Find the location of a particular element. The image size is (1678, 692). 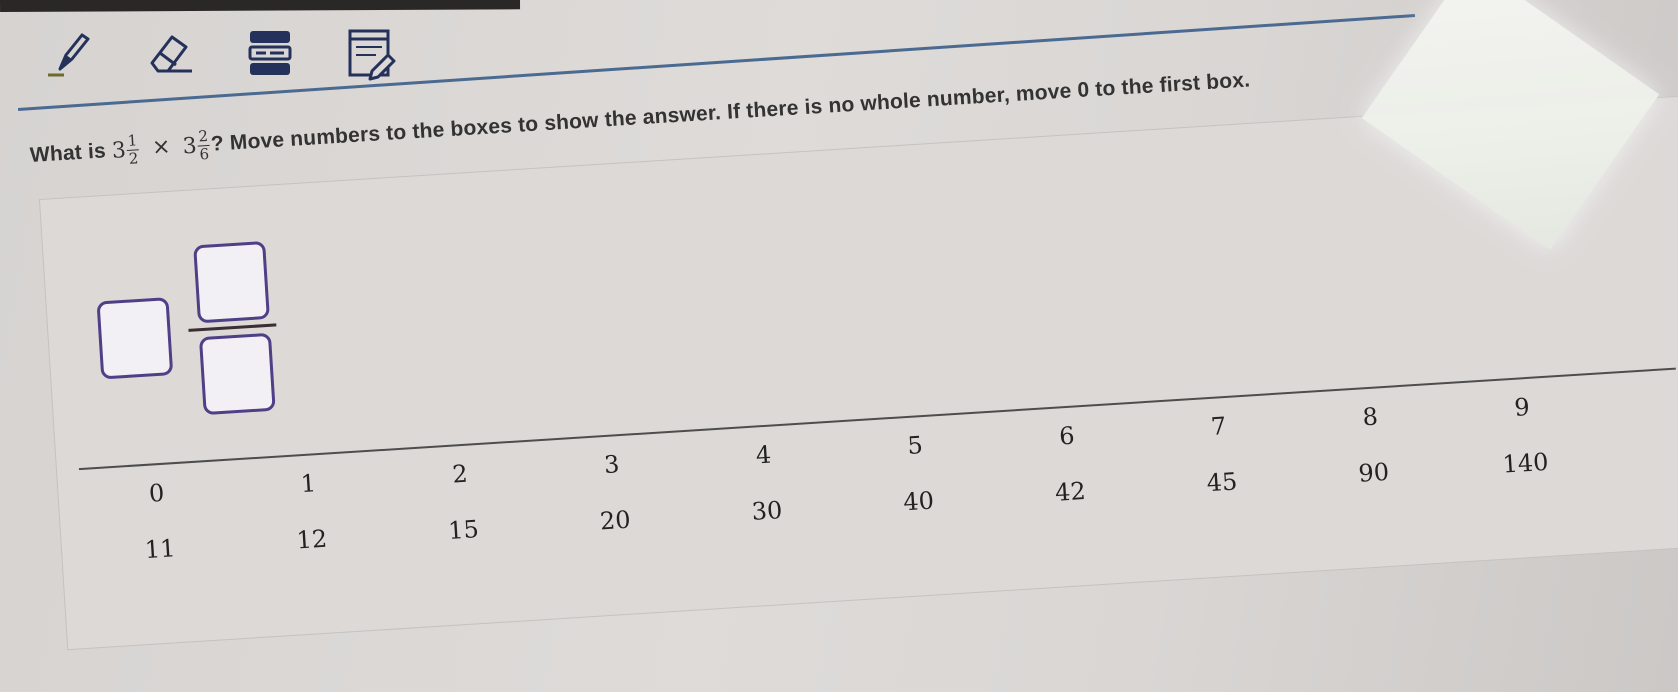

number-tile: 3 is located at coordinates (611, 464).